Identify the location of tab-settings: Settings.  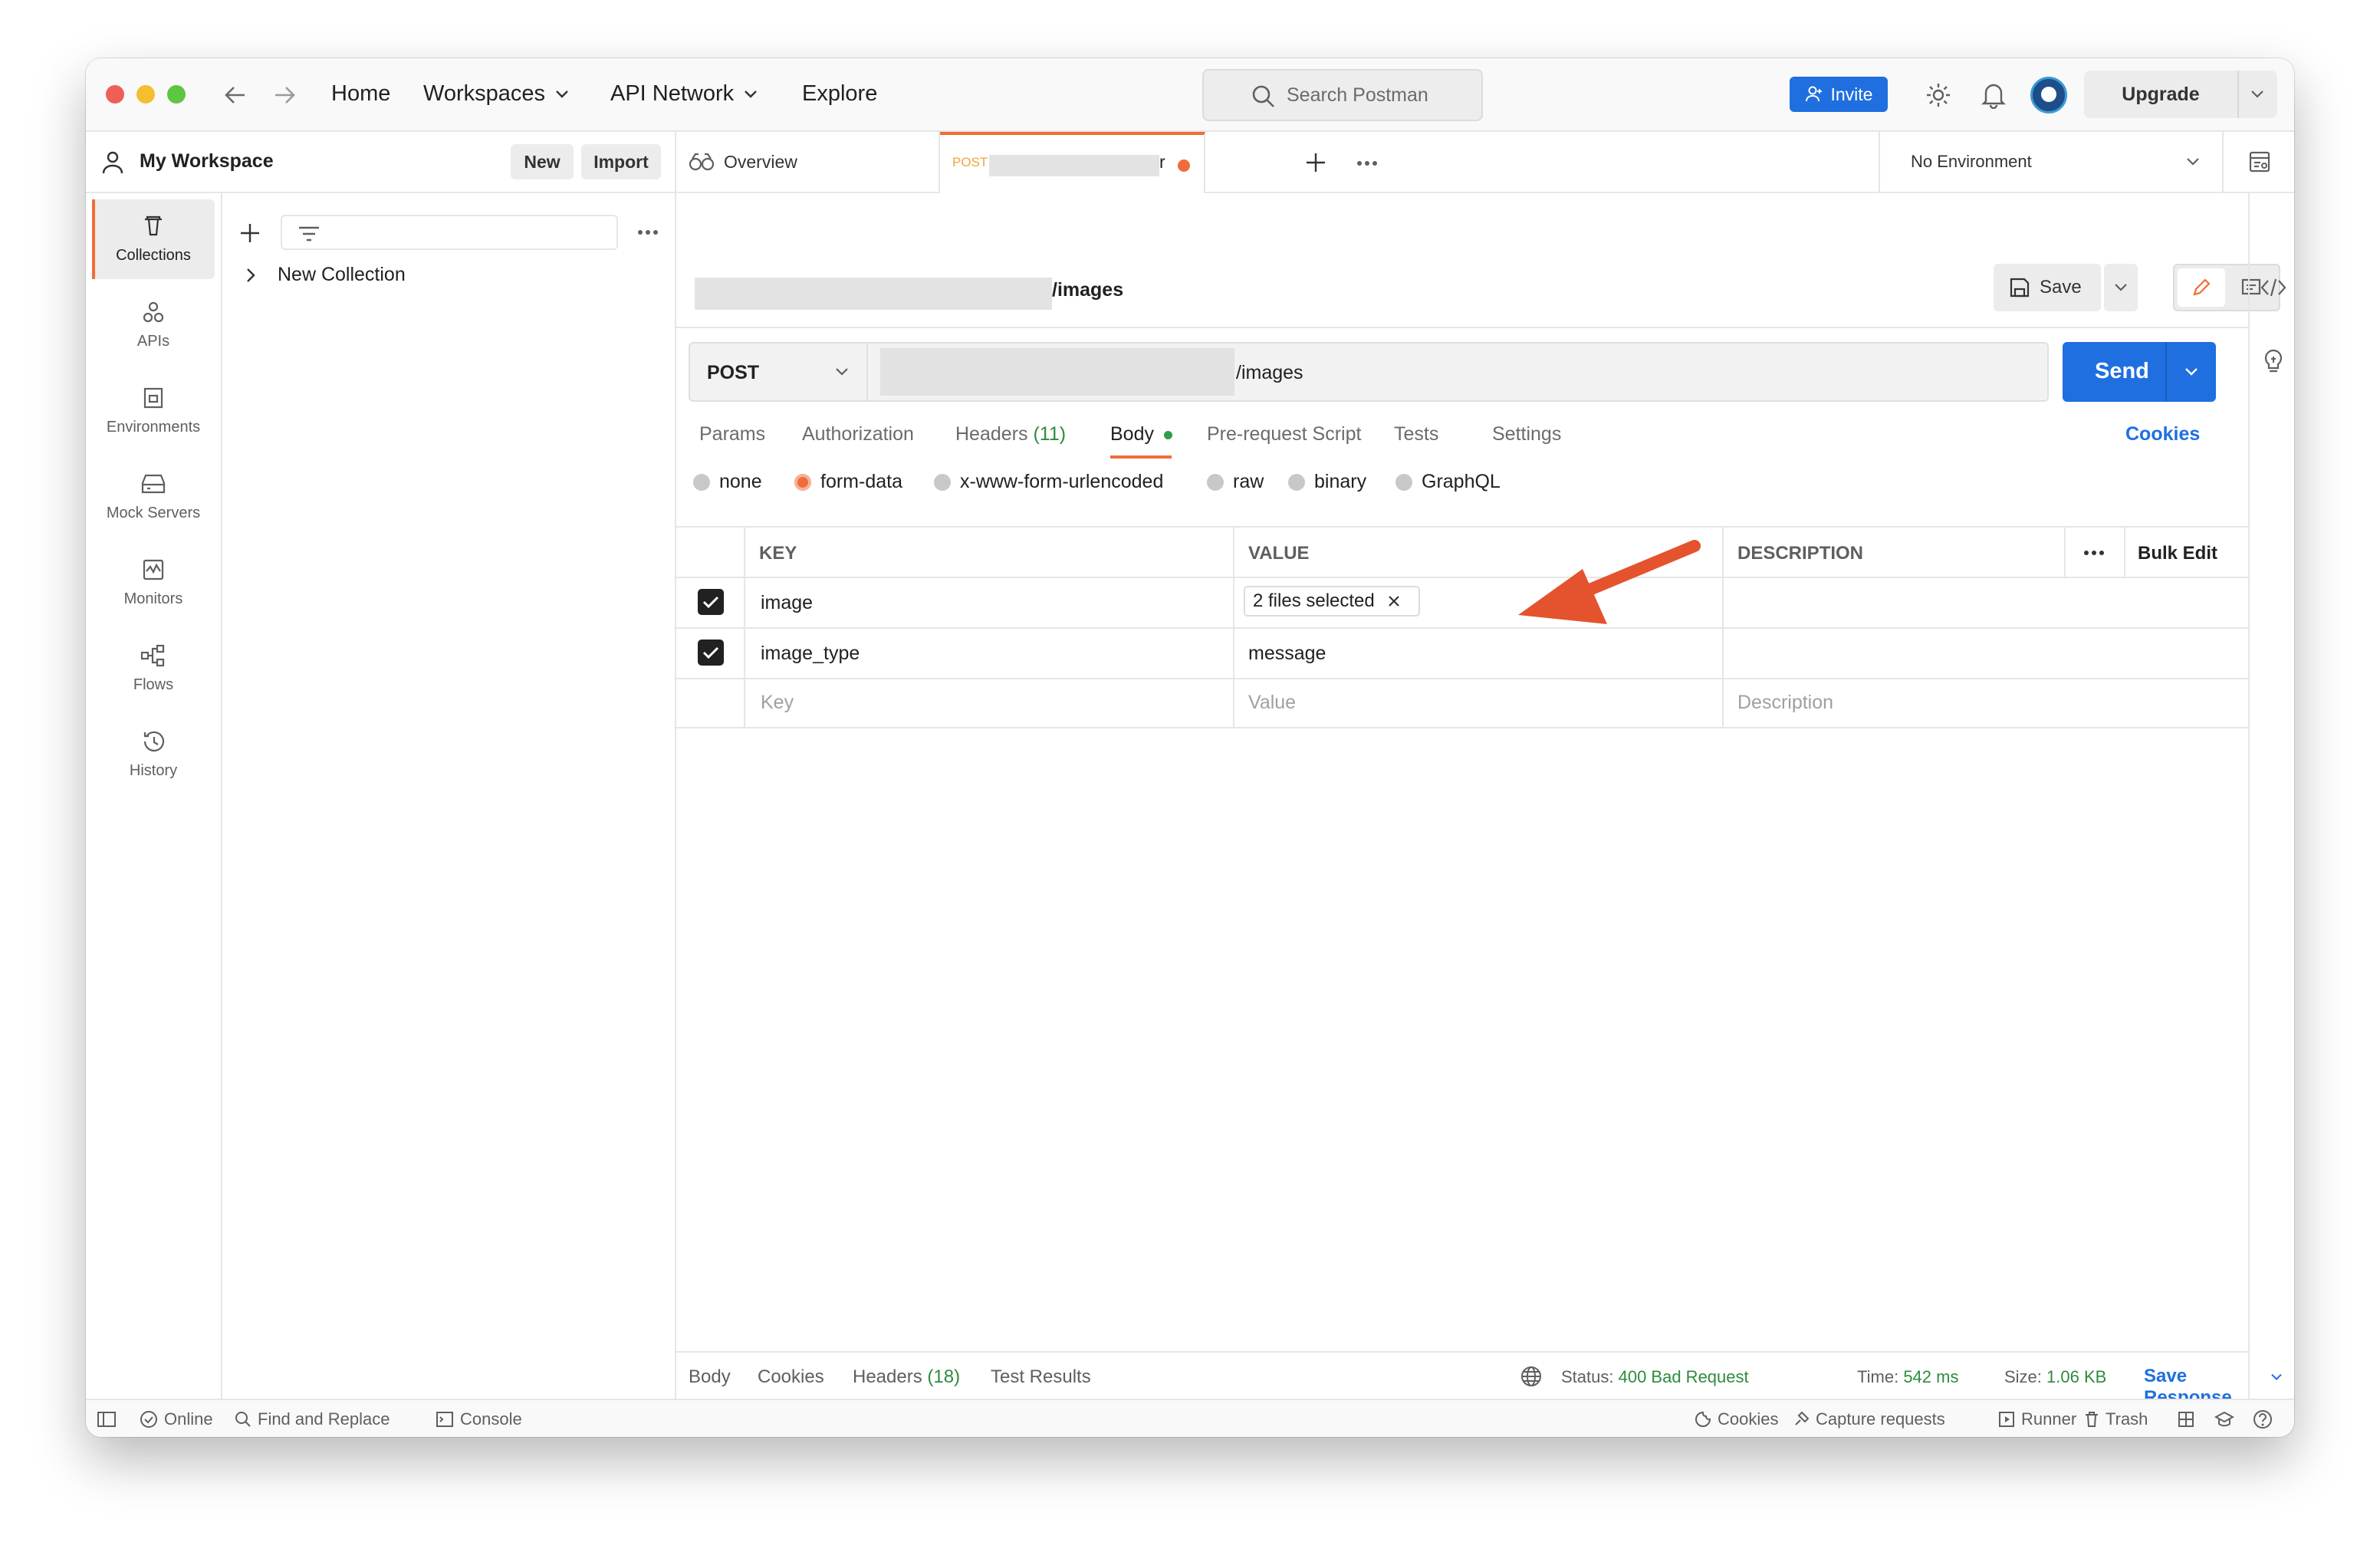
(1526, 434).